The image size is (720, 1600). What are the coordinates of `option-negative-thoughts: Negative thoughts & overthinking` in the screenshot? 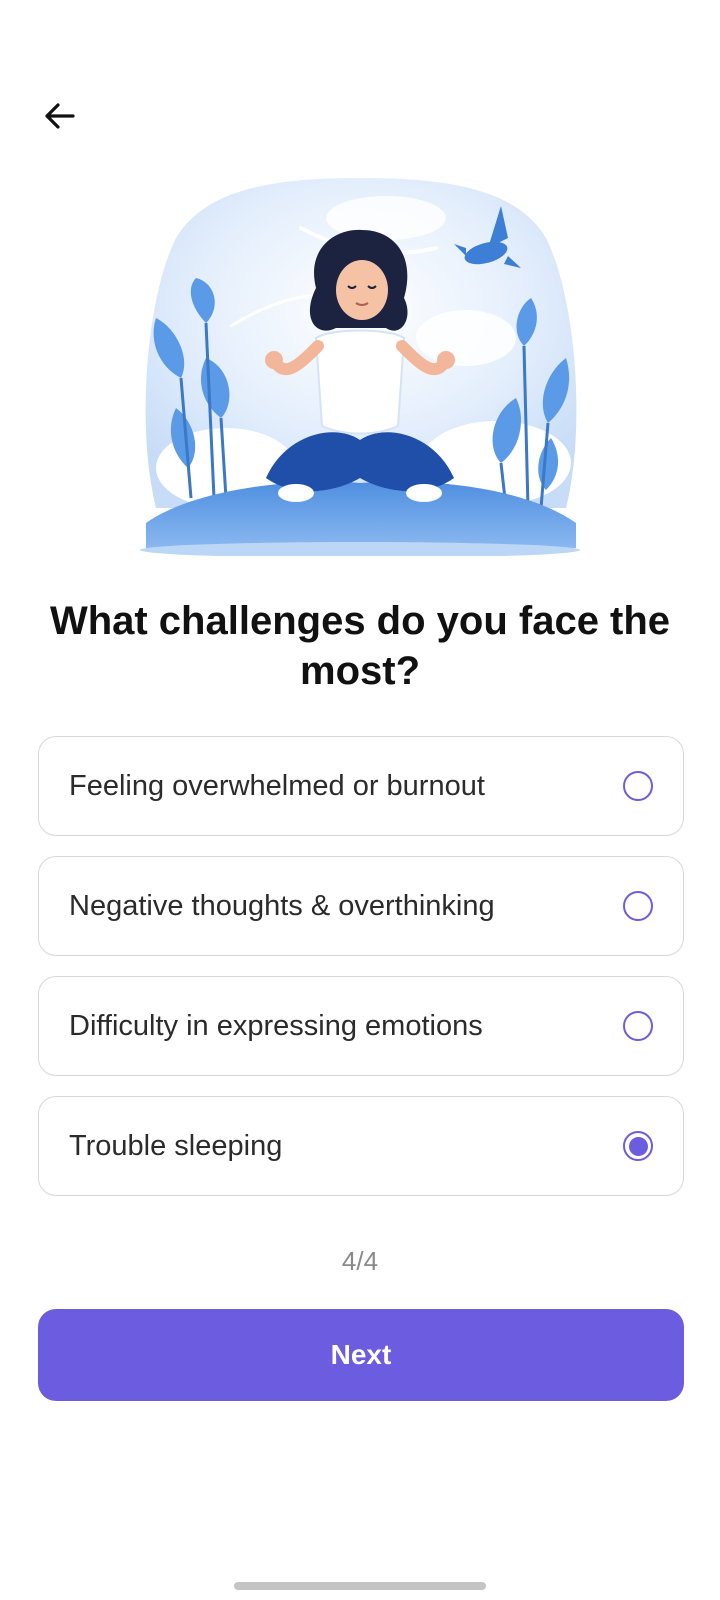 It's located at (361, 906).